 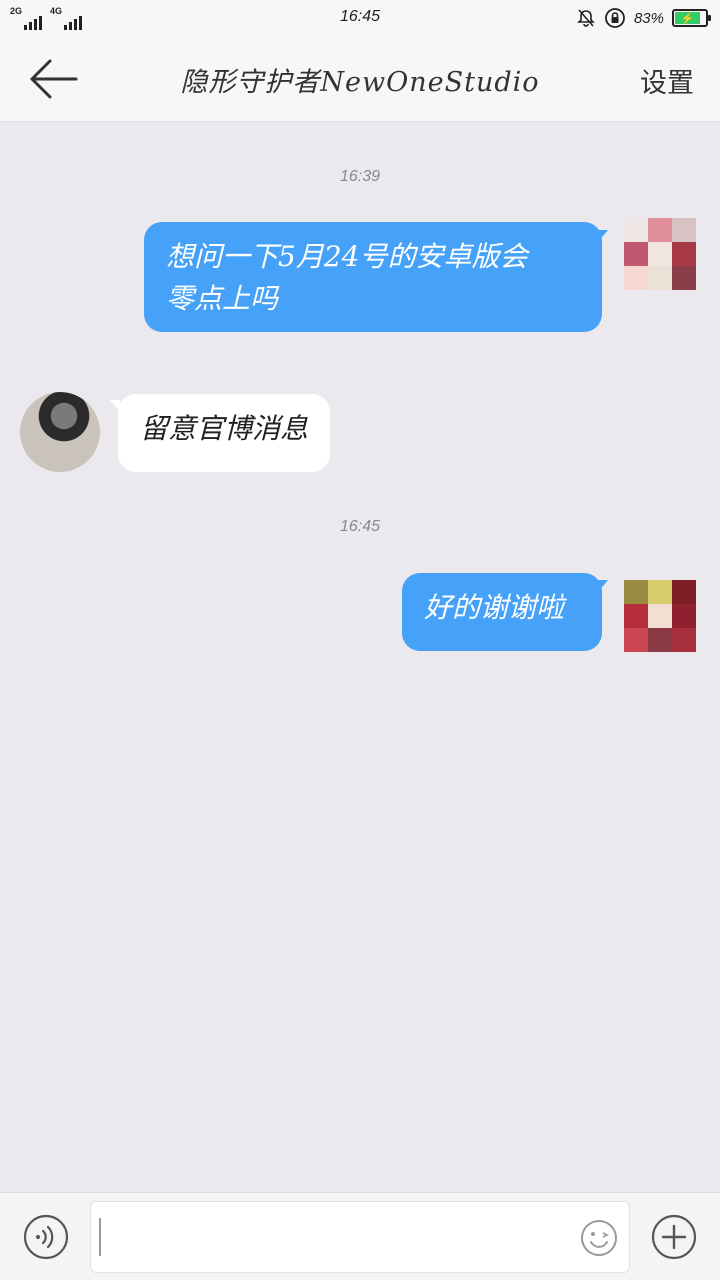 What do you see at coordinates (667, 80) in the screenshot?
I see `settings-button: 设置` at bounding box center [667, 80].